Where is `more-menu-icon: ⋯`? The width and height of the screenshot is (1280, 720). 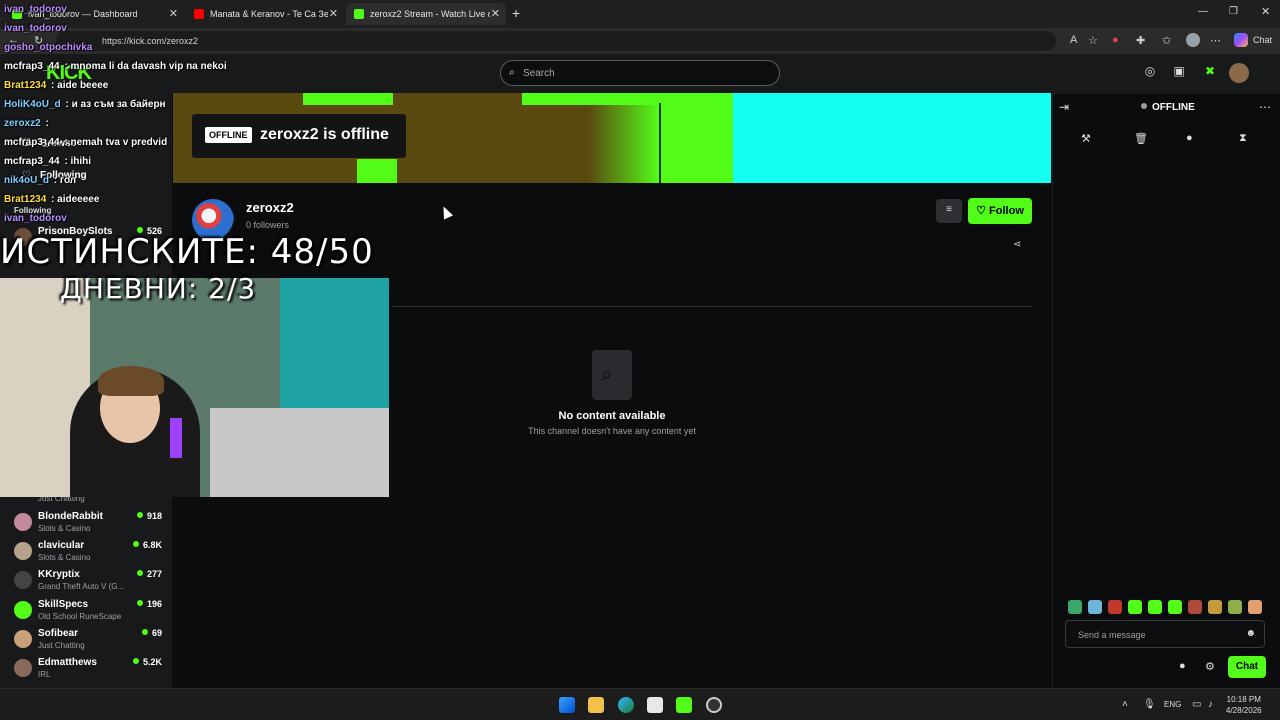 more-menu-icon: ⋯ is located at coordinates (1215, 40).